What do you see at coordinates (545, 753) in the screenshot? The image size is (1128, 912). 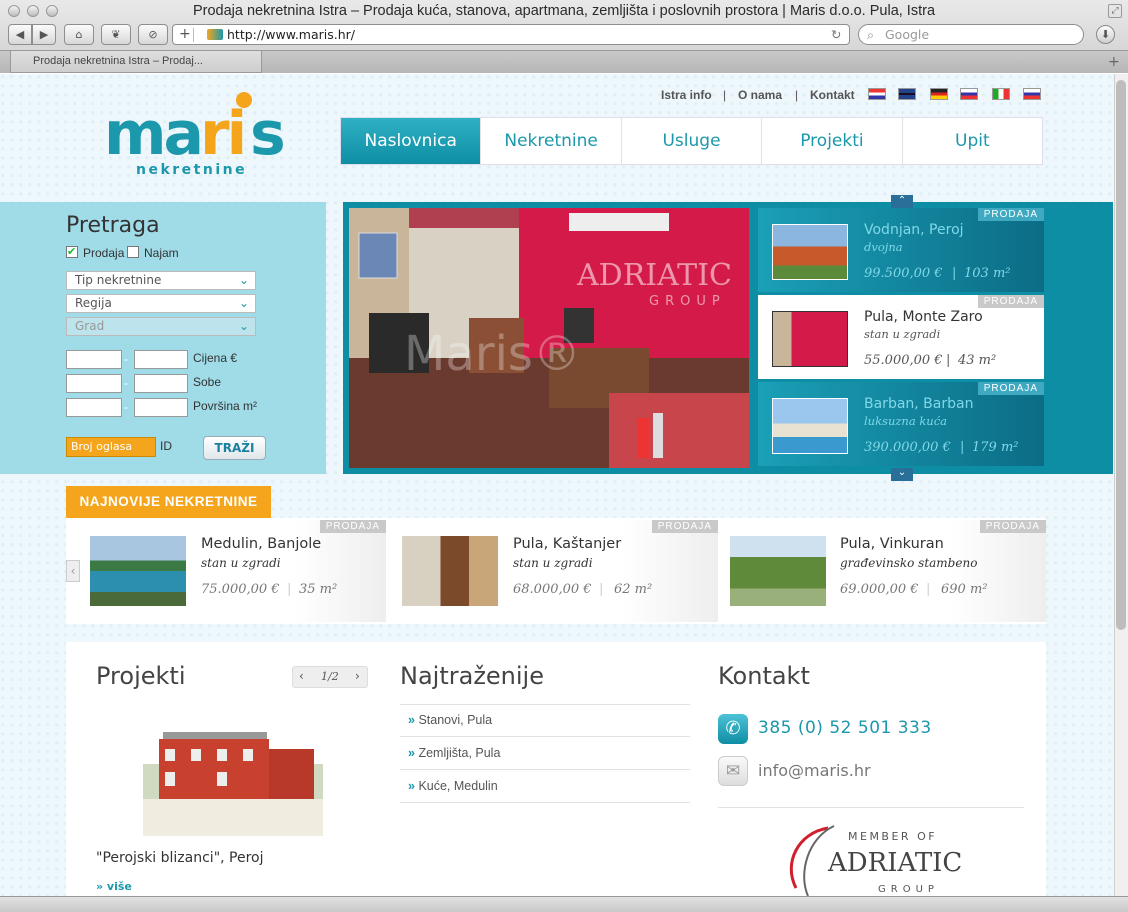 I see `most-wanted-link: » Zemljišta, Pula` at bounding box center [545, 753].